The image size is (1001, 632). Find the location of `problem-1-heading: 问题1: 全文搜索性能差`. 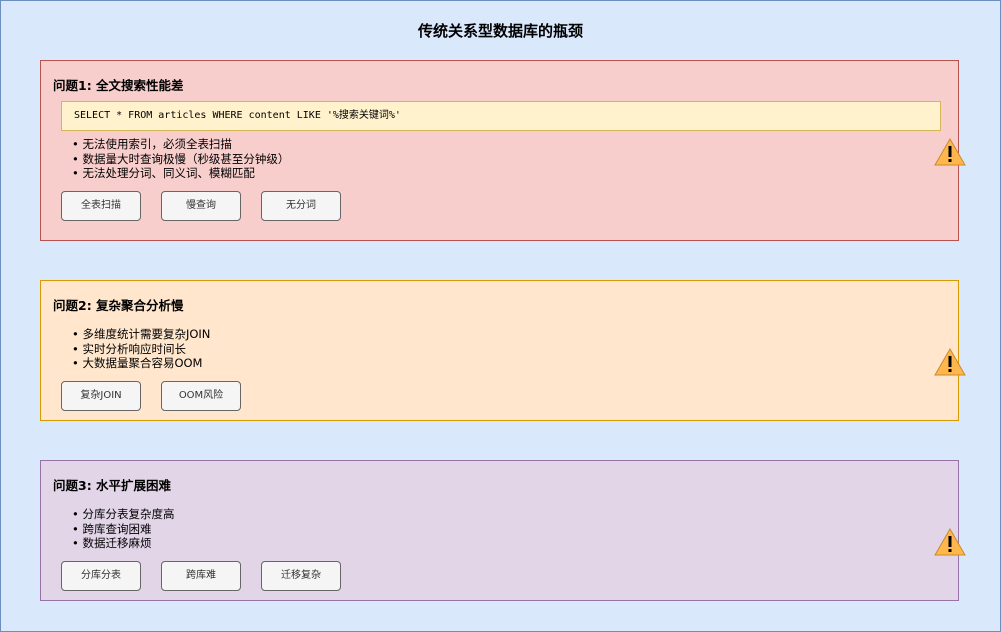

problem-1-heading: 问题1: 全文搜索性能差 is located at coordinates (118, 85).